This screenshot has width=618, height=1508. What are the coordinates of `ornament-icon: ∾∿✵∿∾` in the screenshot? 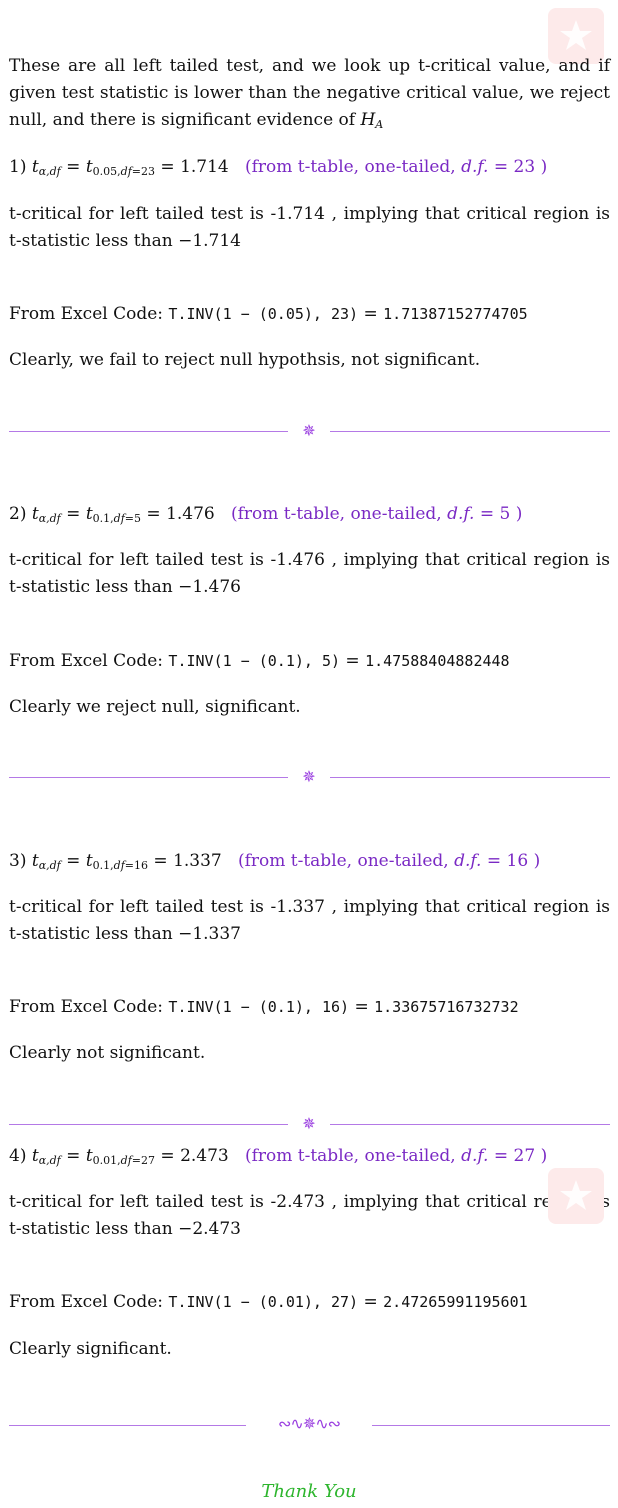 It's located at (309, 1423).